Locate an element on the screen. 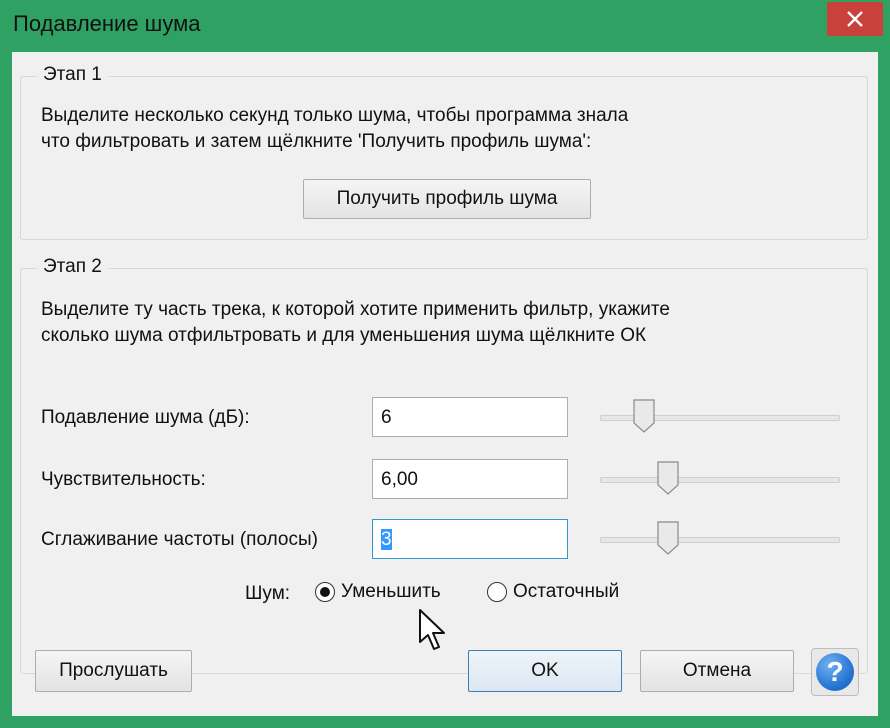  radio-reduce: Уменьшить is located at coordinates (378, 592).